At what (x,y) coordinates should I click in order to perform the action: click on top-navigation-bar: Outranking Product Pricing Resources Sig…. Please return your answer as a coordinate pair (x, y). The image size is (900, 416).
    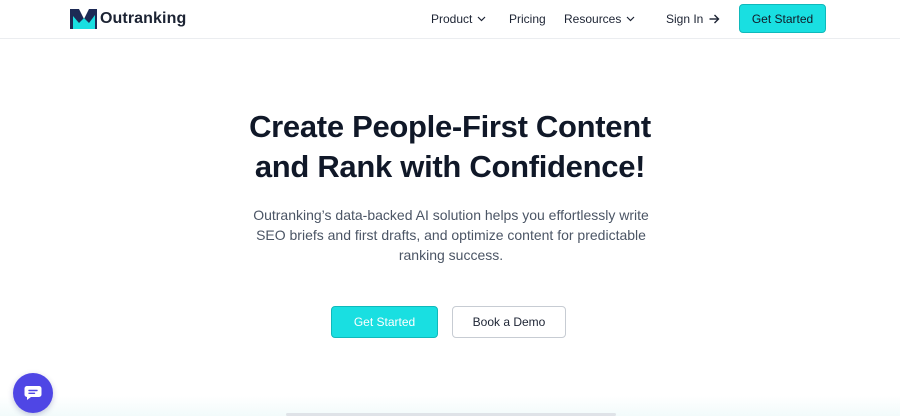
    Looking at the image, I should click on (450, 19).